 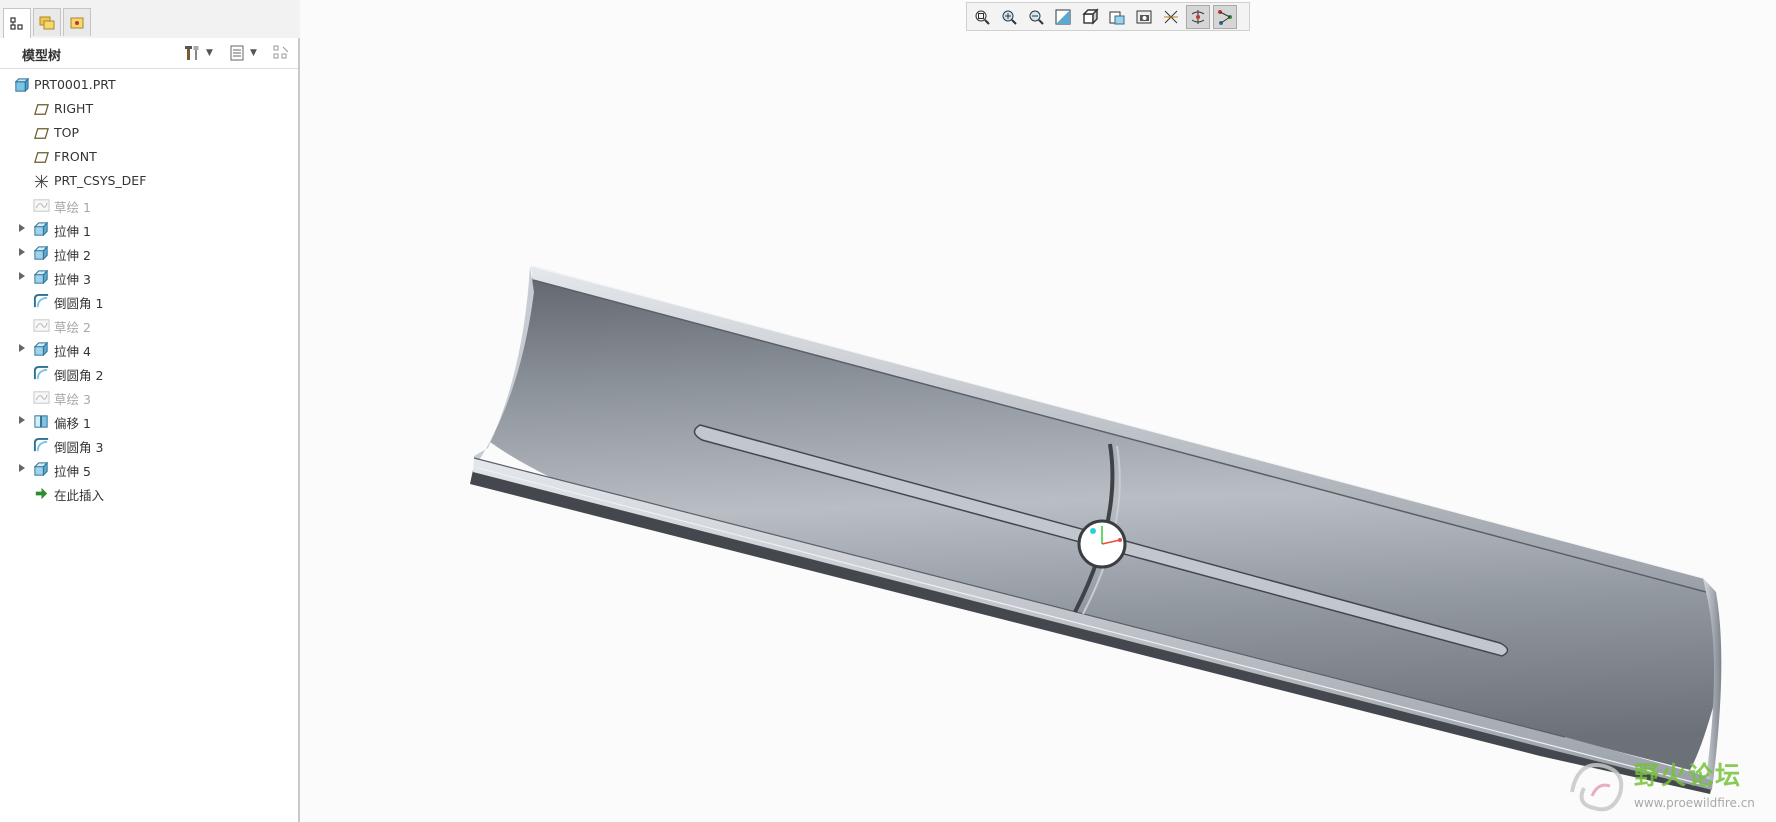 I want to click on tree-item-label: 草绘 3, so click(x=72, y=399).